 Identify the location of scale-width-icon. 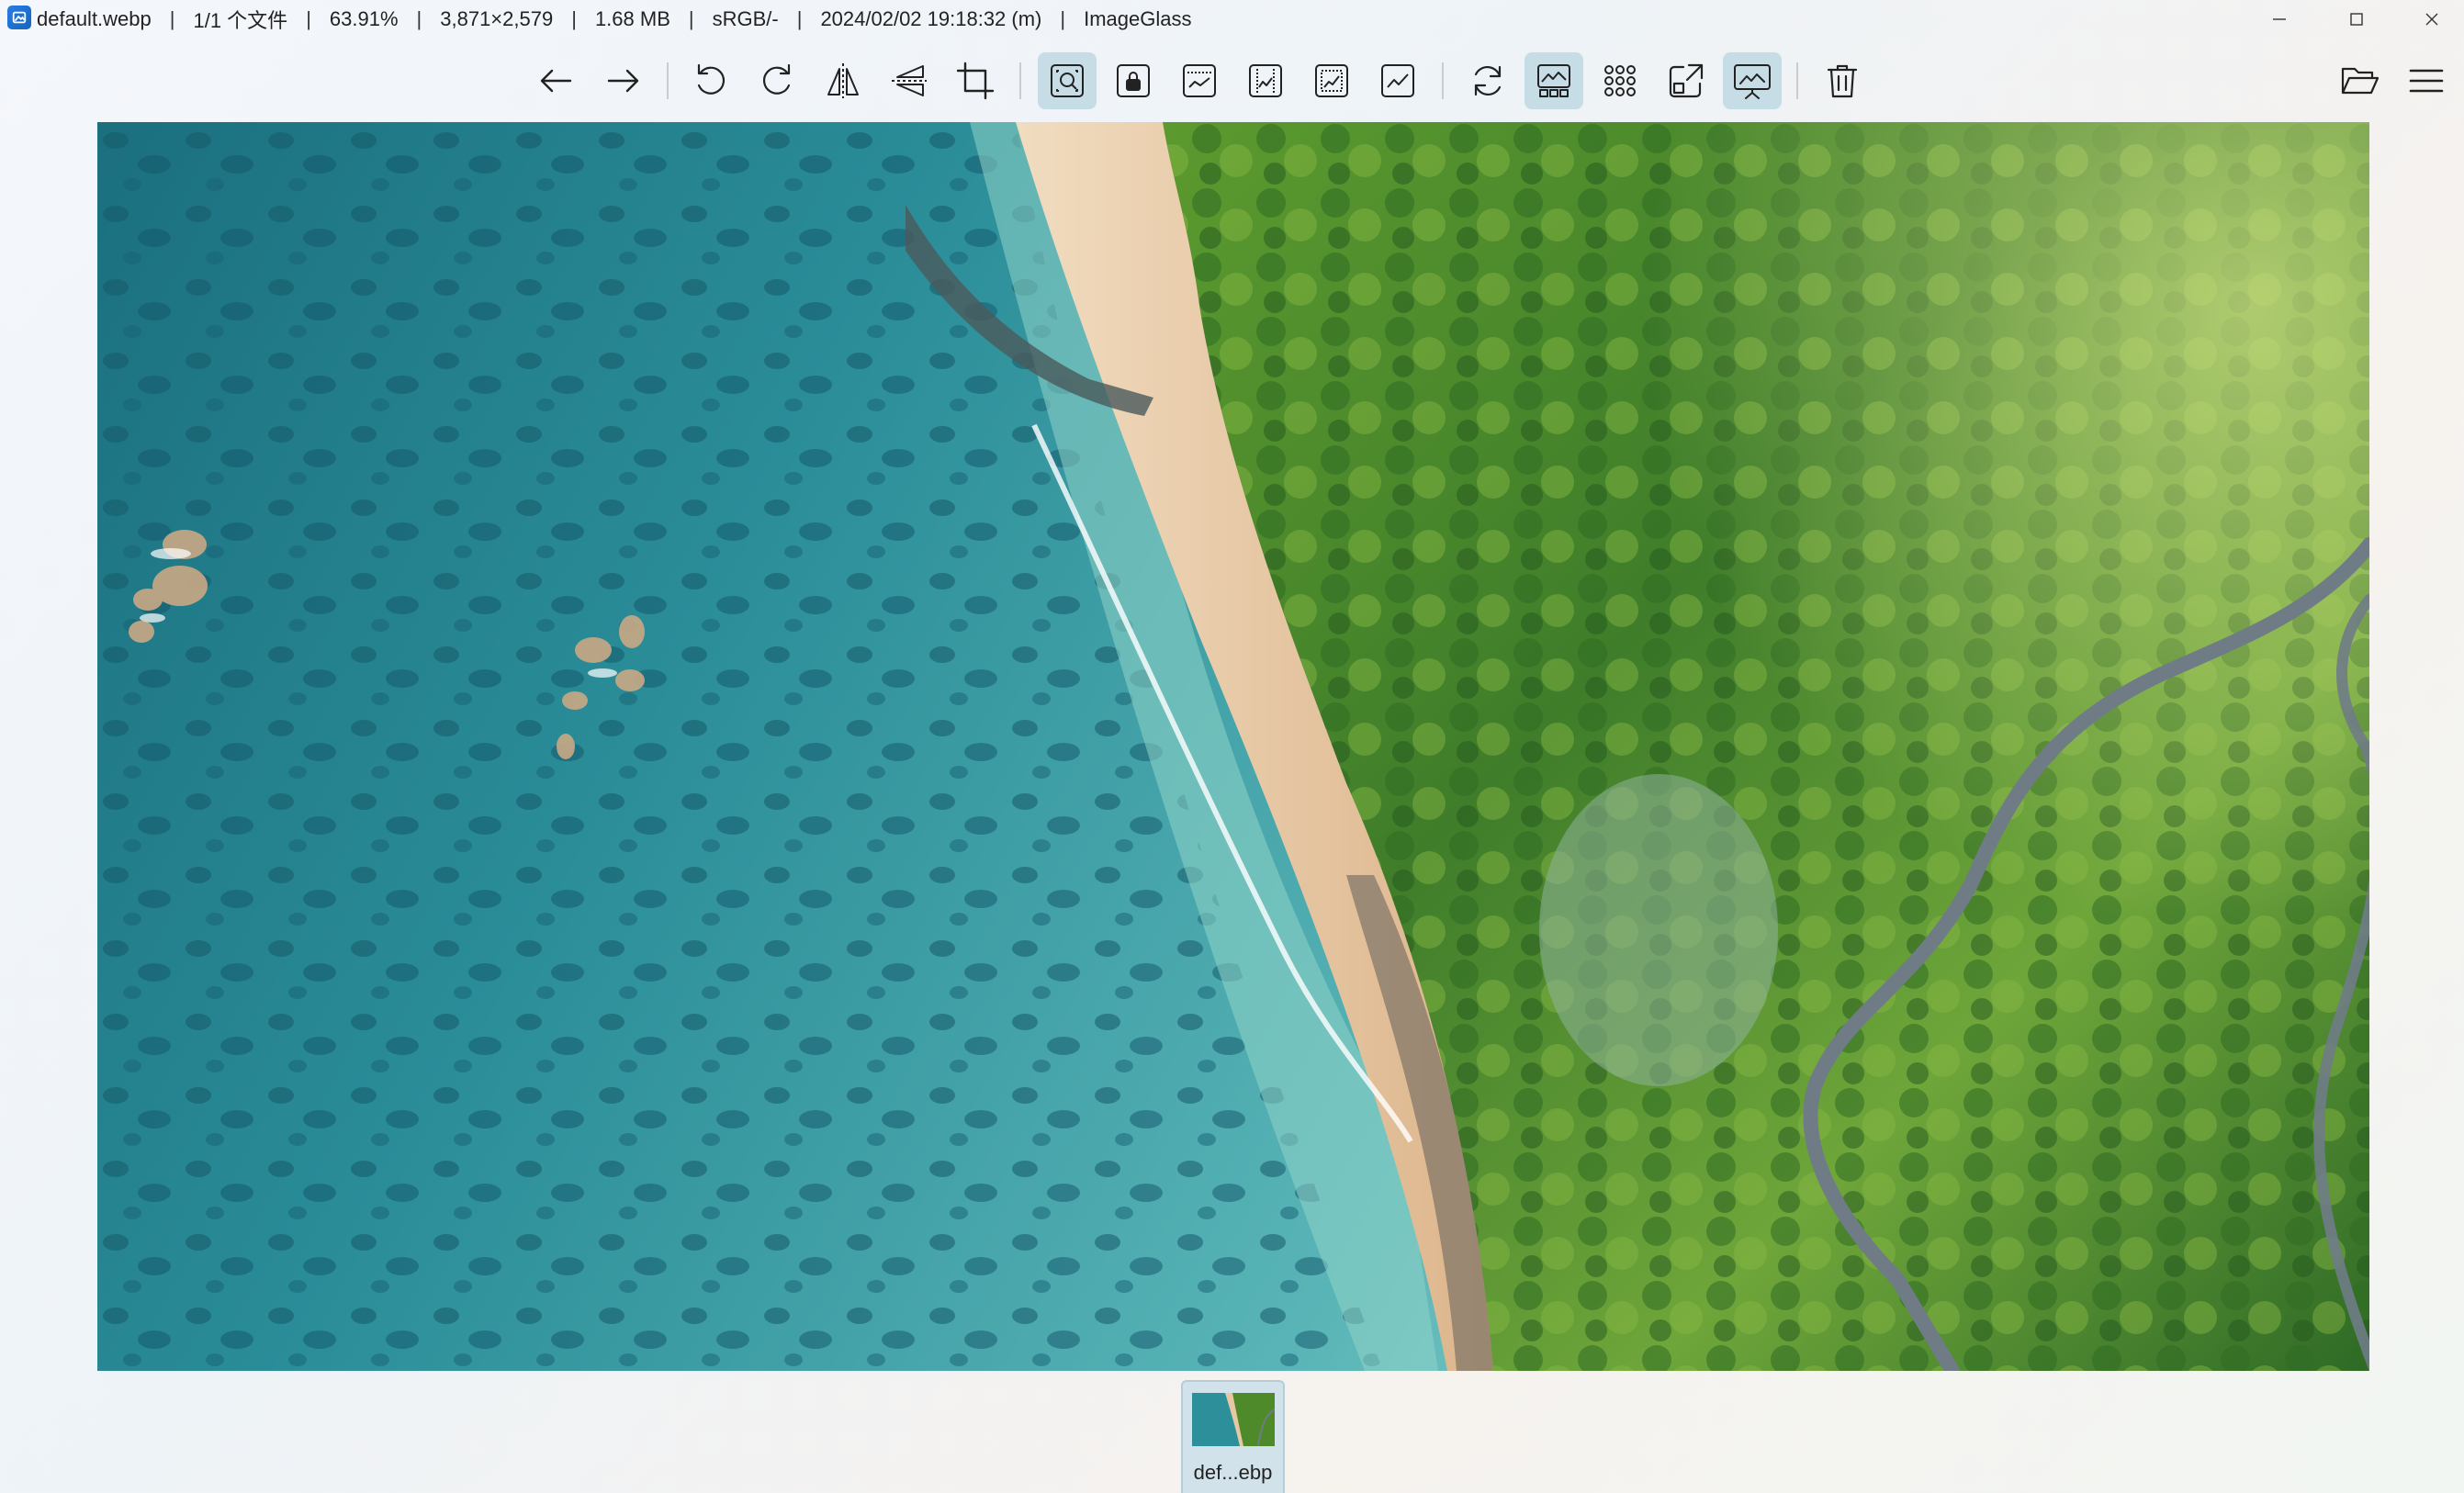
(1199, 80).